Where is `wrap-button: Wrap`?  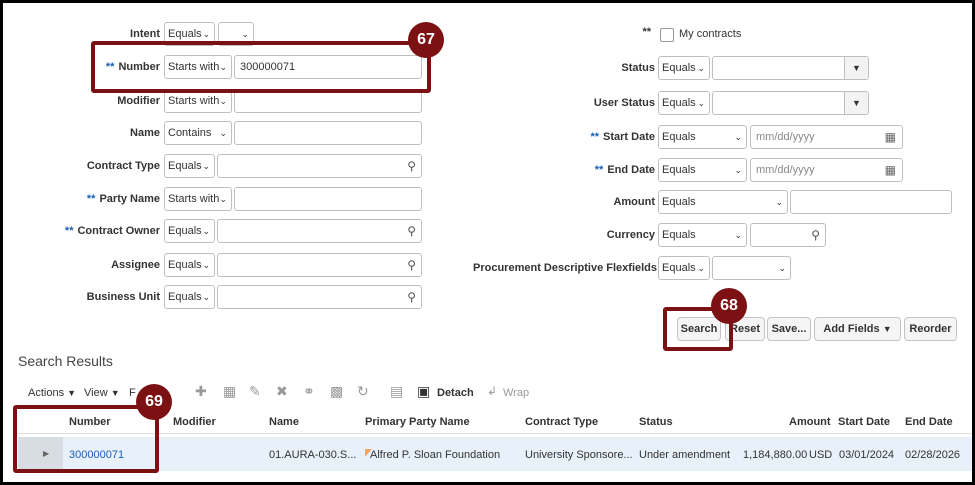 wrap-button: Wrap is located at coordinates (516, 393).